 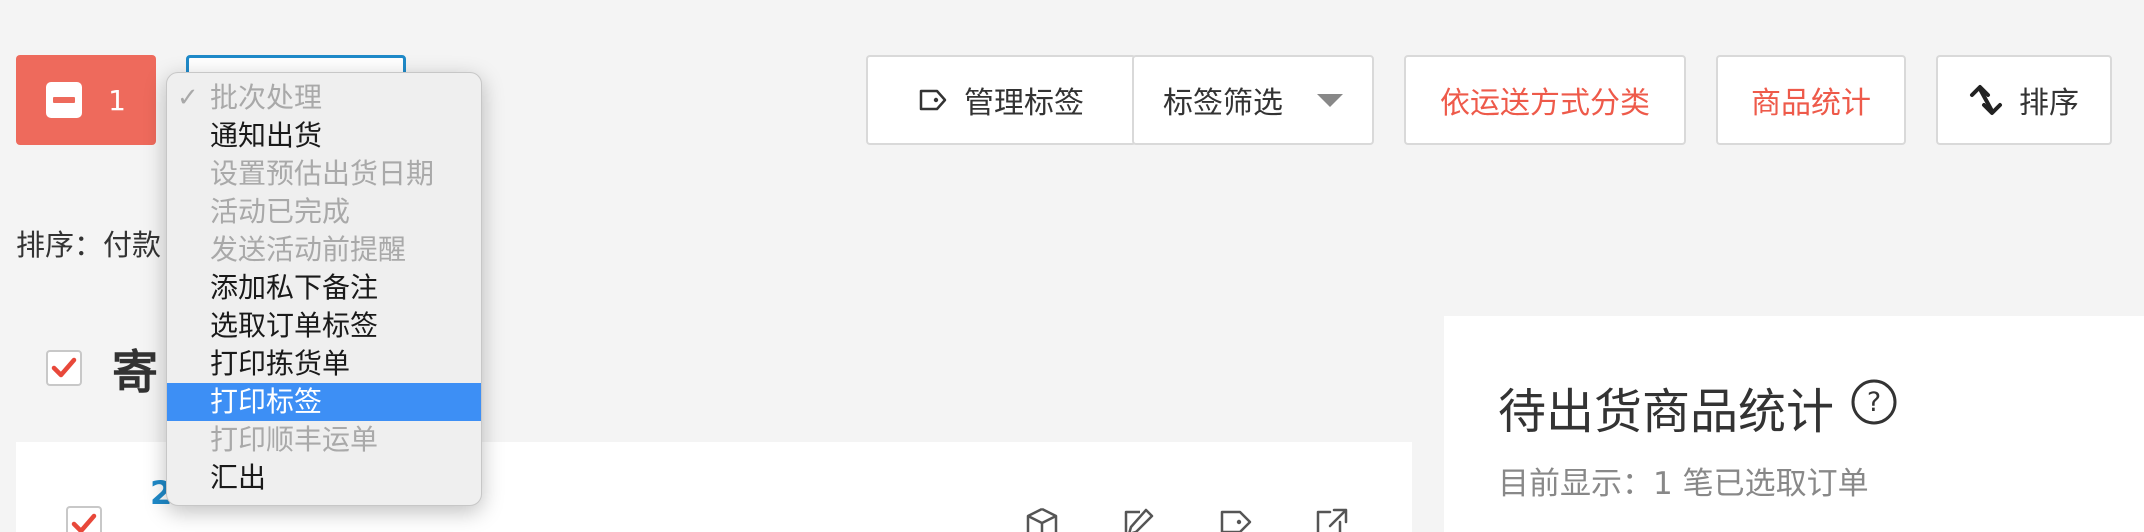 I want to click on menu-item-print-picking-list: 打印拣货单, so click(x=324, y=364).